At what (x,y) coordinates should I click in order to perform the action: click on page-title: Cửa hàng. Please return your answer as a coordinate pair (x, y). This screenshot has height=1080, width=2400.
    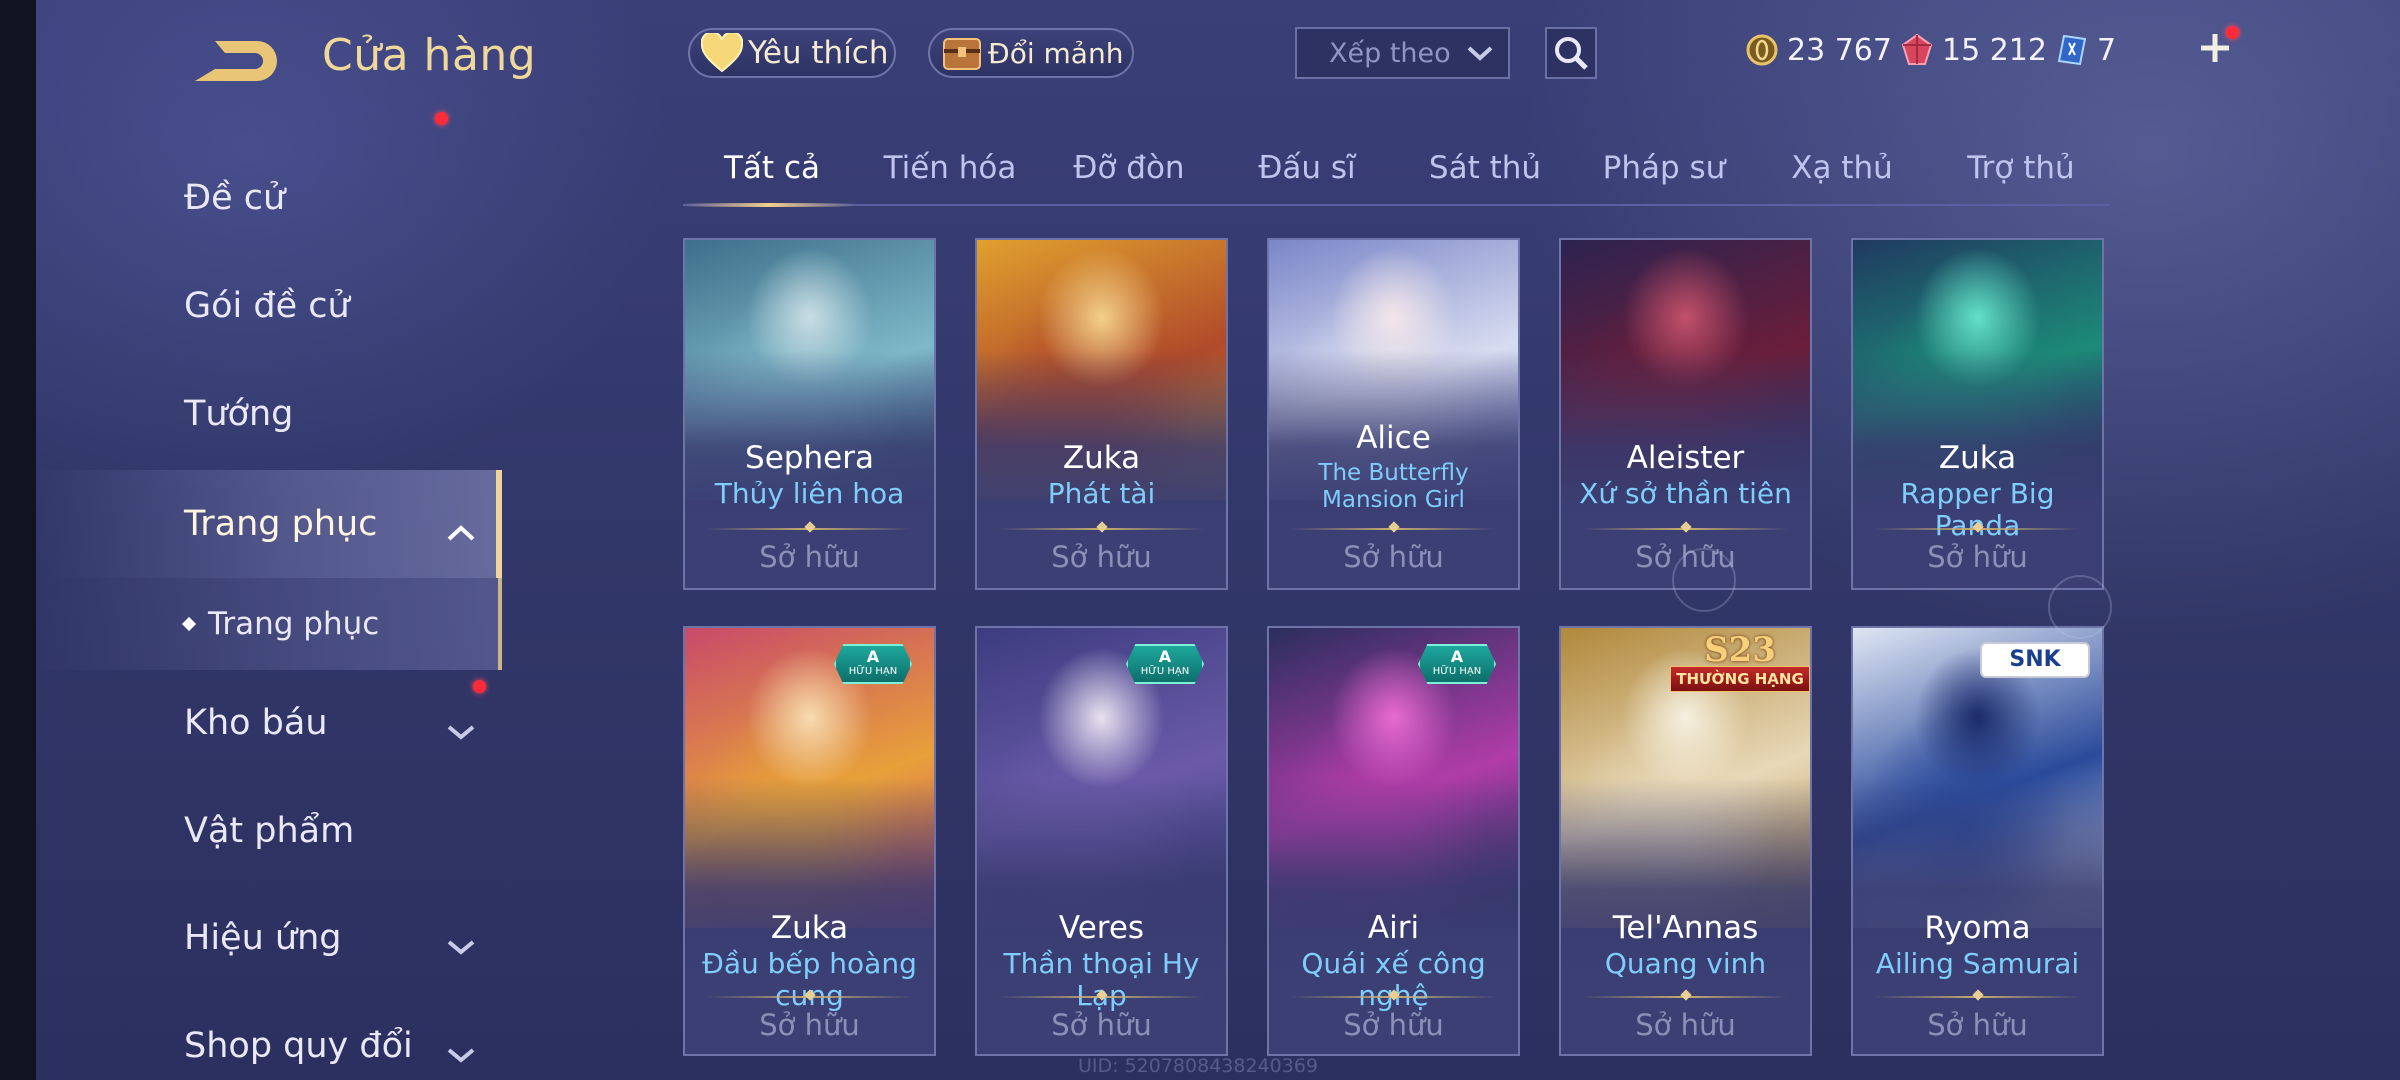
    Looking at the image, I should click on (429, 55).